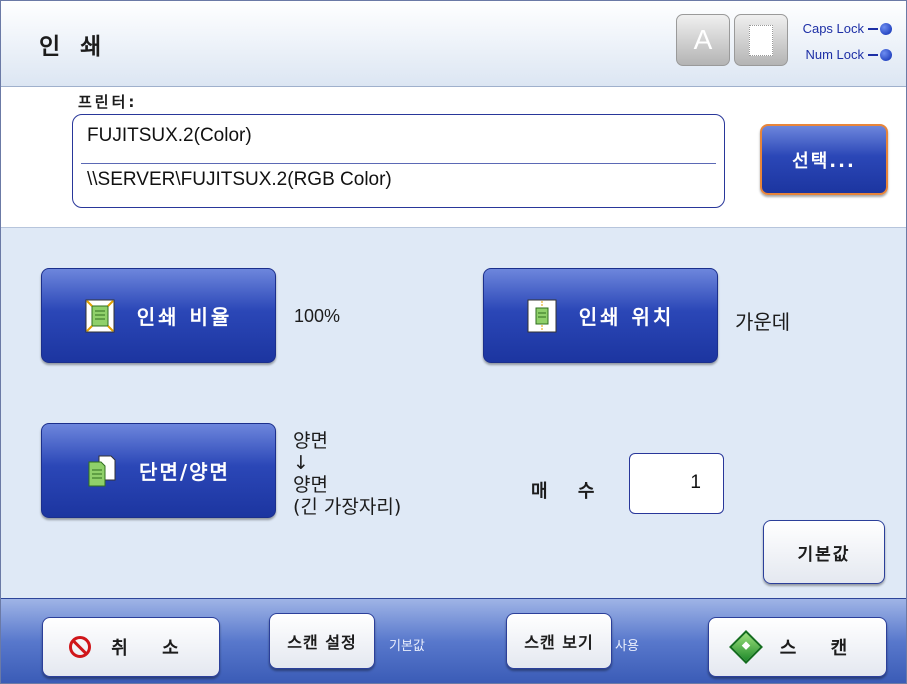 Image resolution: width=907 pixels, height=684 pixels. What do you see at coordinates (763, 322) in the screenshot?
I see `print-position-value: 가운데` at bounding box center [763, 322].